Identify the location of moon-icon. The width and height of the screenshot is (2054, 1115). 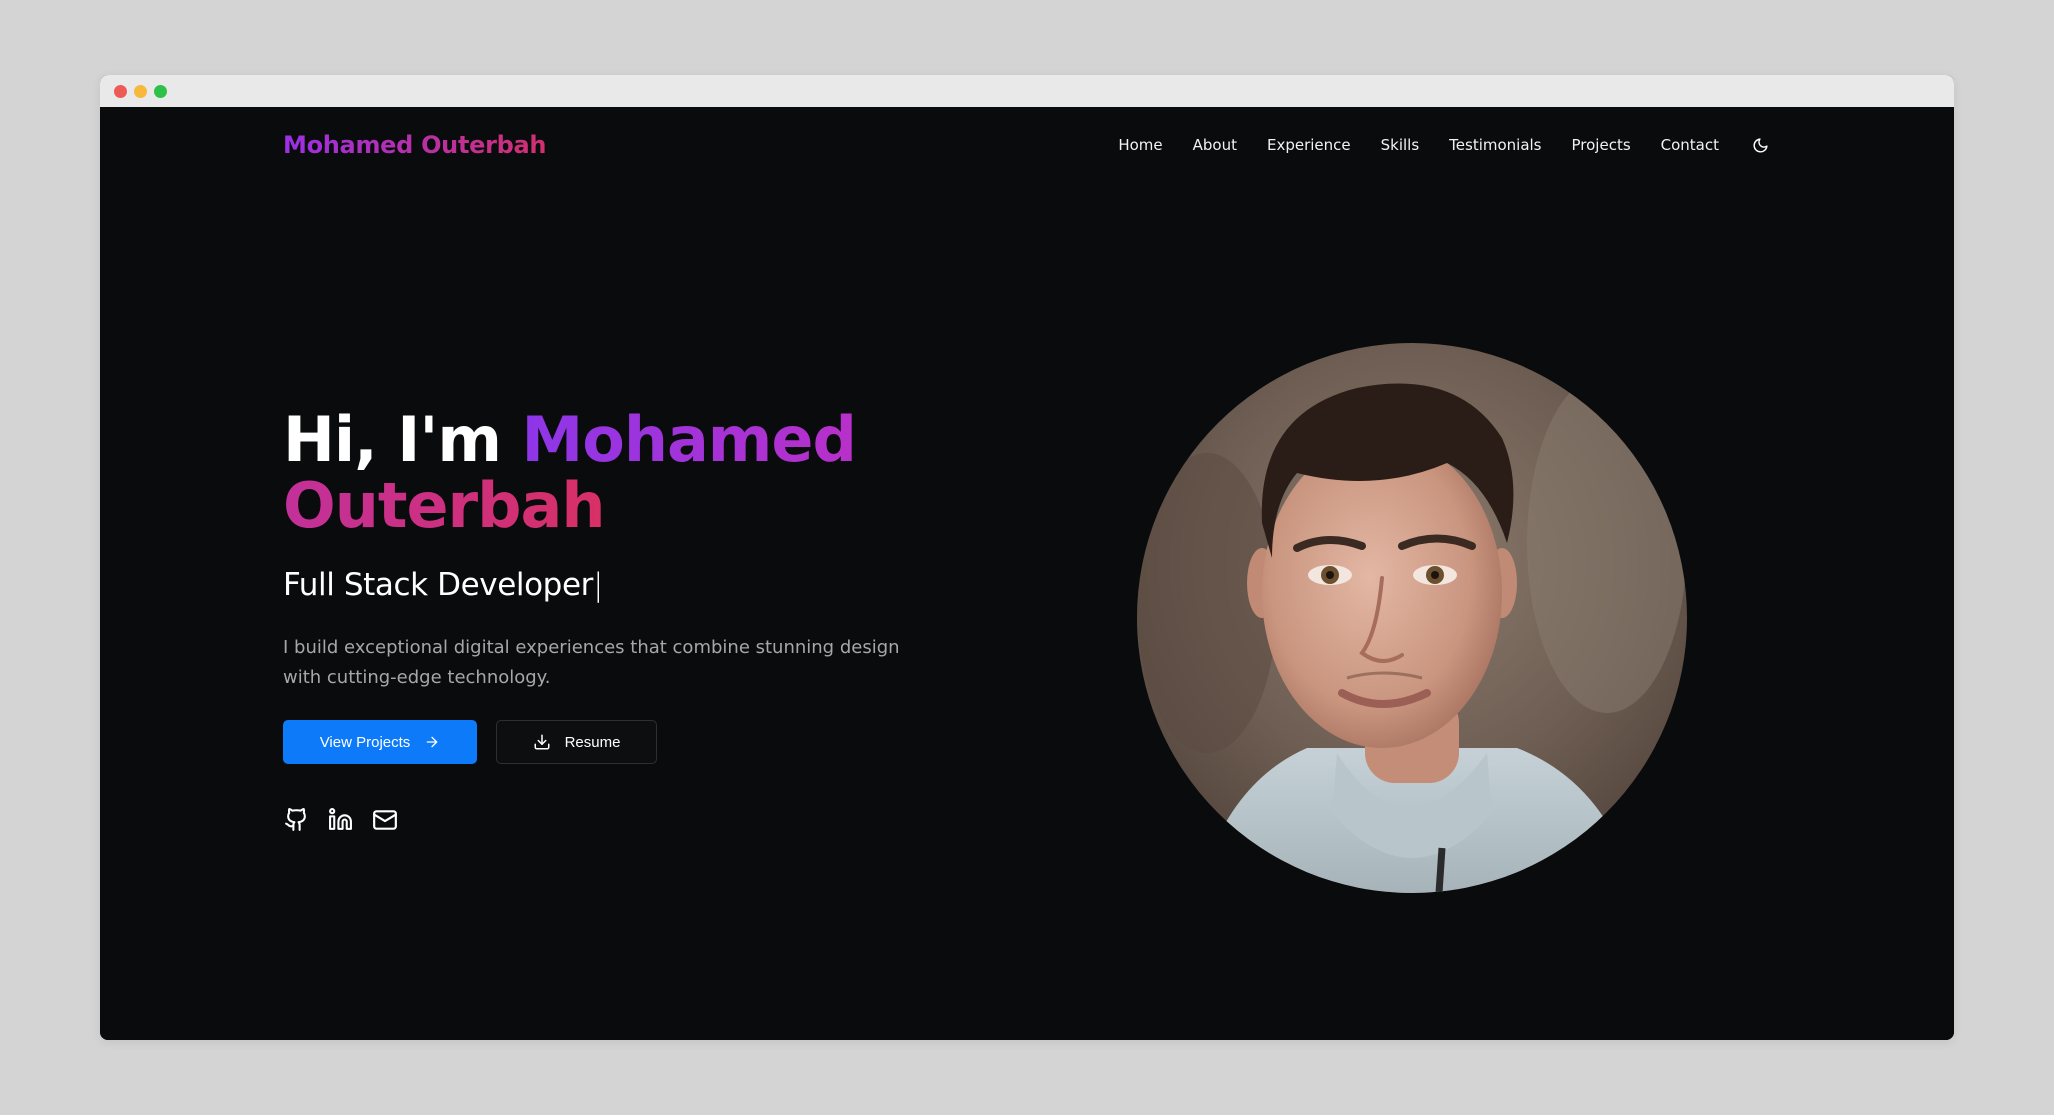
(1760, 144).